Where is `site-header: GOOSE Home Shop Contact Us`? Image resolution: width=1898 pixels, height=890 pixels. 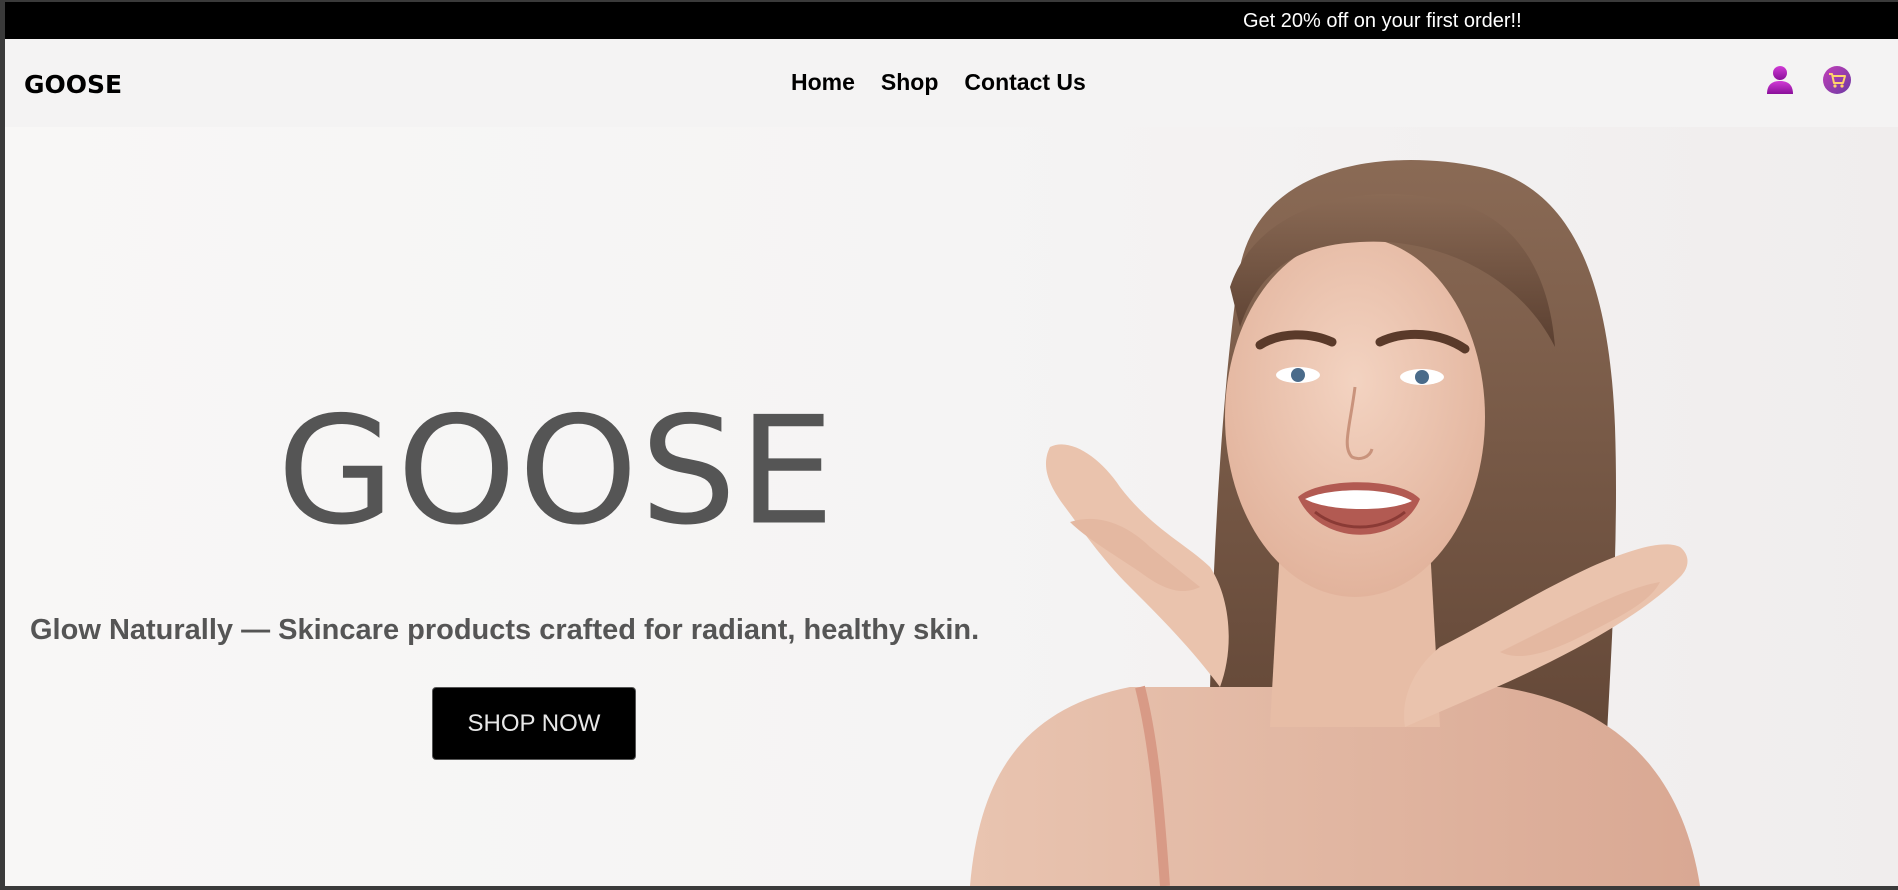 site-header: GOOSE Home Shop Contact Us is located at coordinates (951, 83).